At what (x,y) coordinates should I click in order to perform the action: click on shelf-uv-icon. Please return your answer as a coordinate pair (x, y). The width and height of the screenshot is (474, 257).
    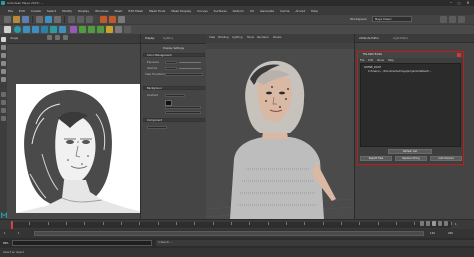
    Looking at the image, I should click on (118, 29).